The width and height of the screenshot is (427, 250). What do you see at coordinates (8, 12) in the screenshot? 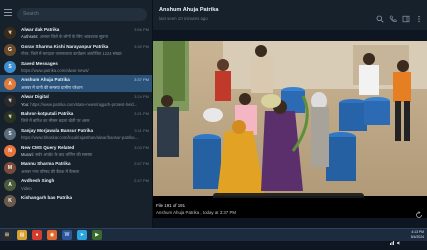
I see `hamburger-menu-icon` at bounding box center [8, 12].